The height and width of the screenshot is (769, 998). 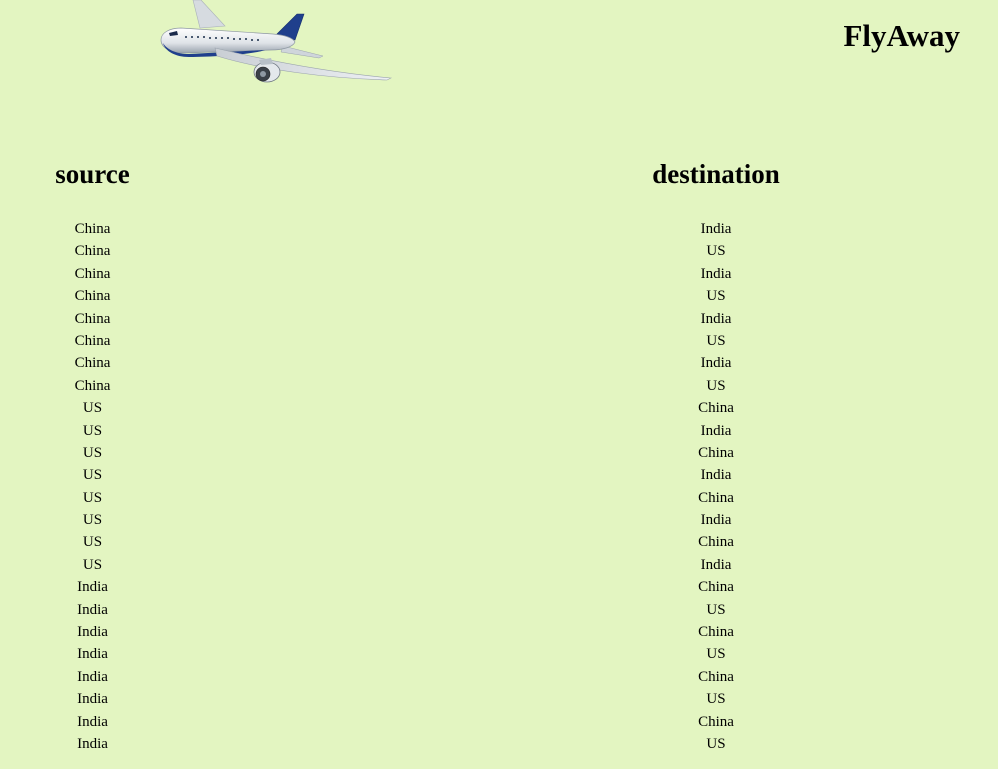 What do you see at coordinates (901, 35) in the screenshot?
I see `brand-title: FlyAway` at bounding box center [901, 35].